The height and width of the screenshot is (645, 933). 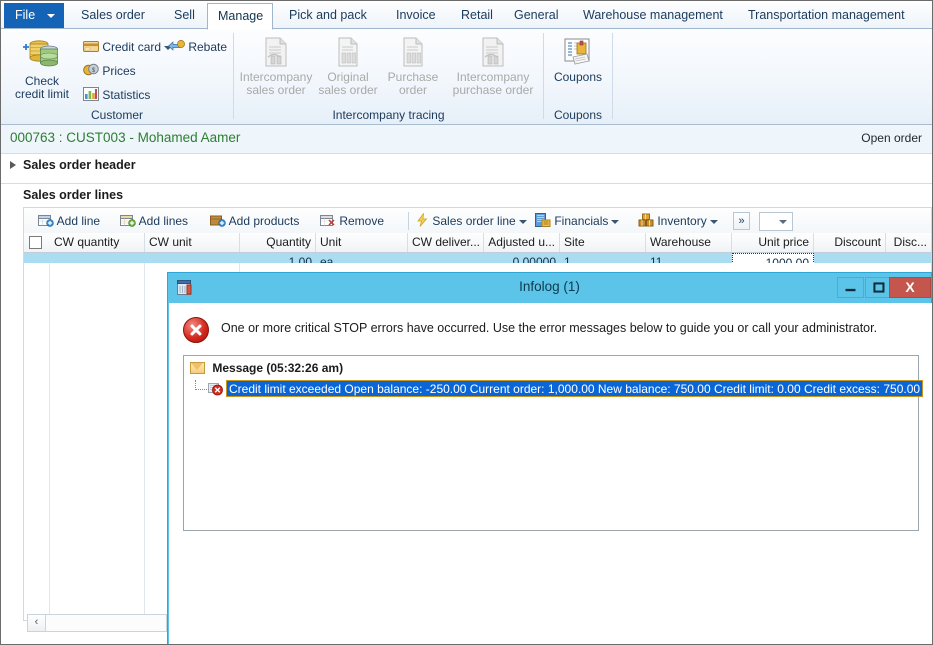 I want to click on grid-header-cw-quantity: CW quantity, so click(x=97, y=242).